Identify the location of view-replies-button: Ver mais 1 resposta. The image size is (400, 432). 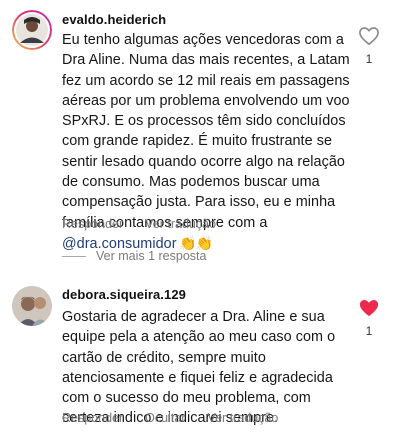
(134, 256).